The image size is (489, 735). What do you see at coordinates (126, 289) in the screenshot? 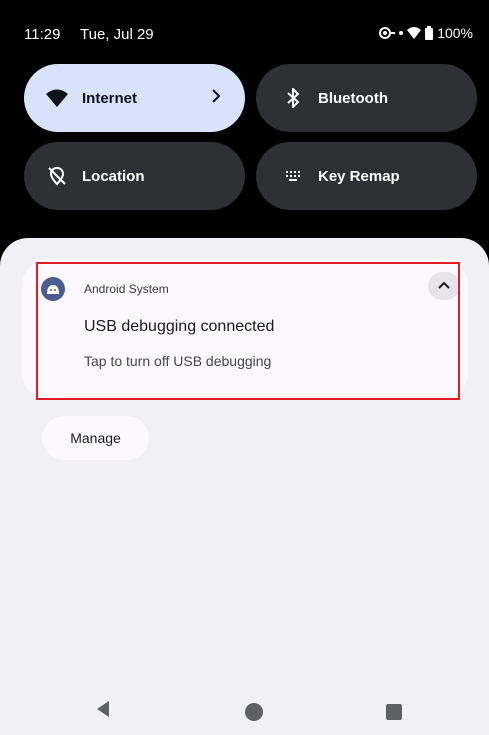
I see `notification-app-name: Android System` at bounding box center [126, 289].